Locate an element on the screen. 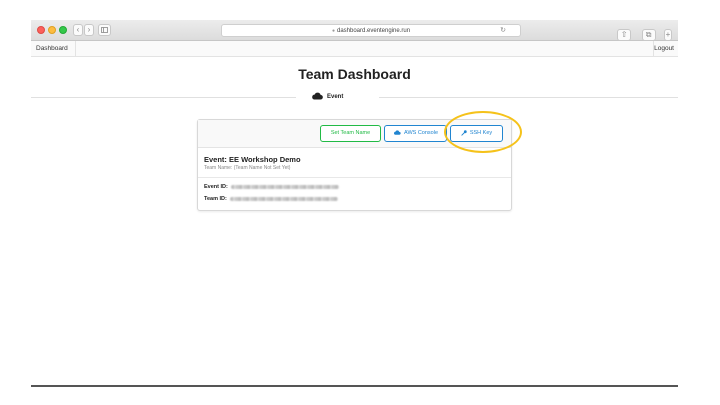  address-bar: ● dashboard.eventengine.run ↻ is located at coordinates (371, 30).